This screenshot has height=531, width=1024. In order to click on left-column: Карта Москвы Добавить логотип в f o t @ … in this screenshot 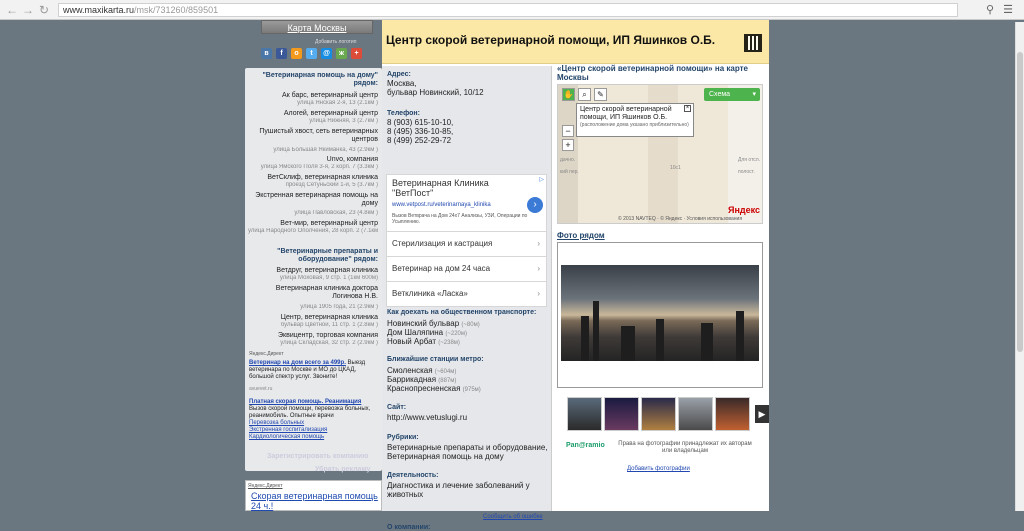, I will do `click(313, 265)`.